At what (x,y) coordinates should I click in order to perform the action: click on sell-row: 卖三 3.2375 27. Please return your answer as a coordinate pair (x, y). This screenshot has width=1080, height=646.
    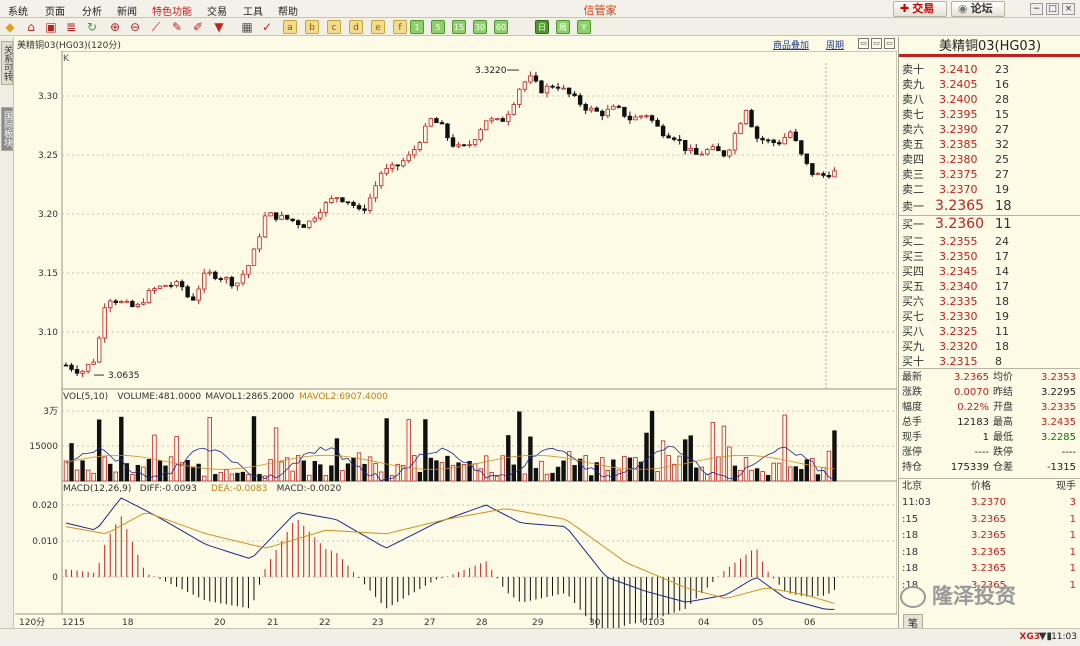
    Looking at the image, I should click on (989, 174).